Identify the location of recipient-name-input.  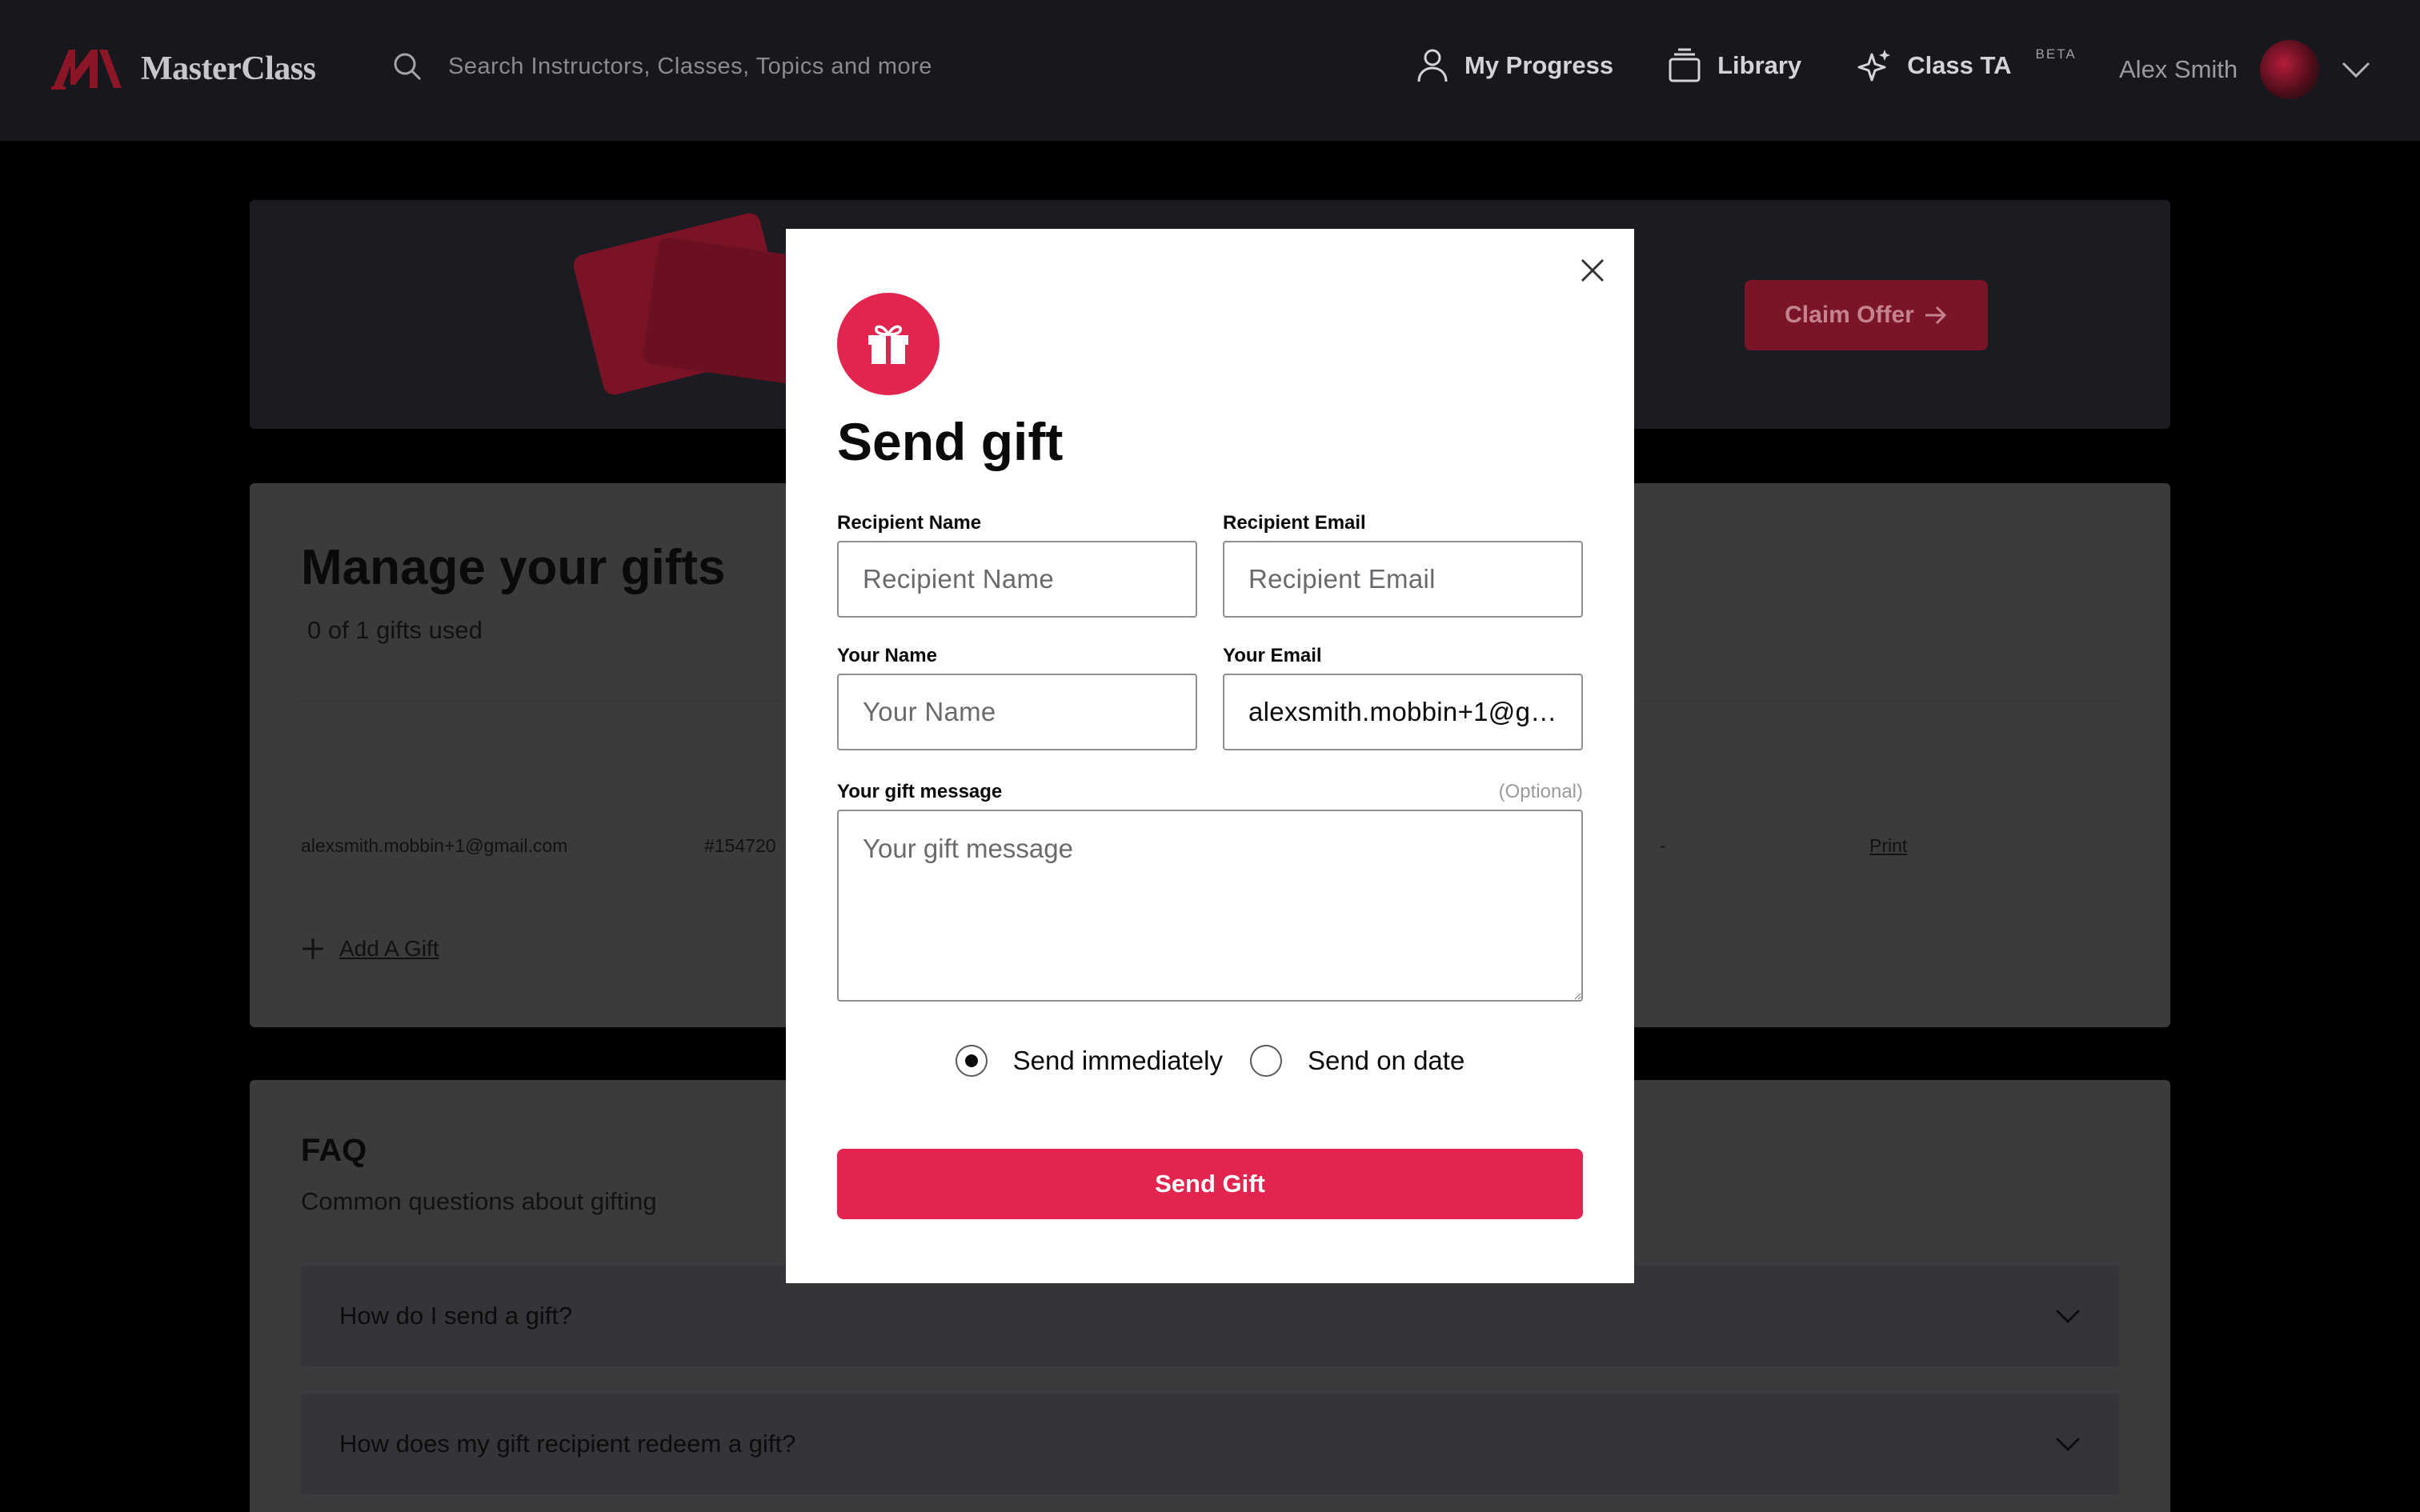
(1017, 579).